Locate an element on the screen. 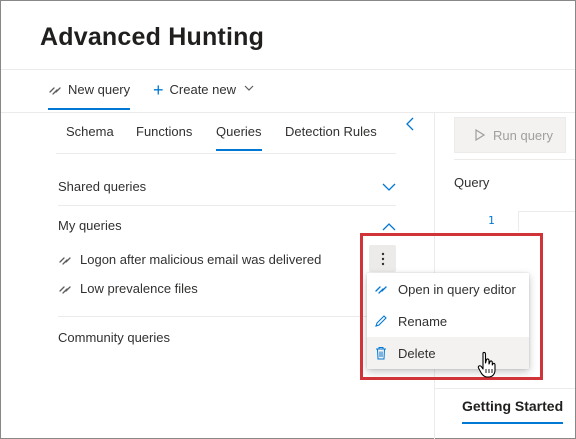  command-bar: New query + Create new is located at coordinates (288, 91).